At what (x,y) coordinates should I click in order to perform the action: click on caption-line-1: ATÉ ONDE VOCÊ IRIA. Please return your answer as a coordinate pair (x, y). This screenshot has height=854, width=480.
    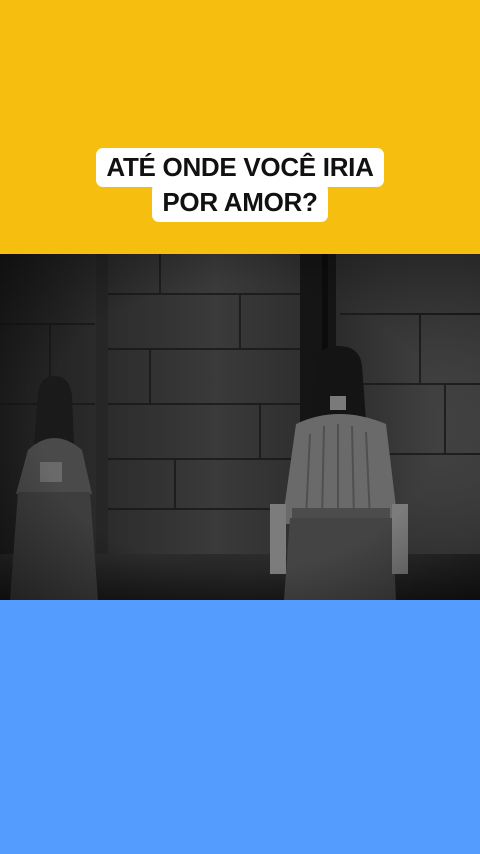
    Looking at the image, I should click on (240, 167).